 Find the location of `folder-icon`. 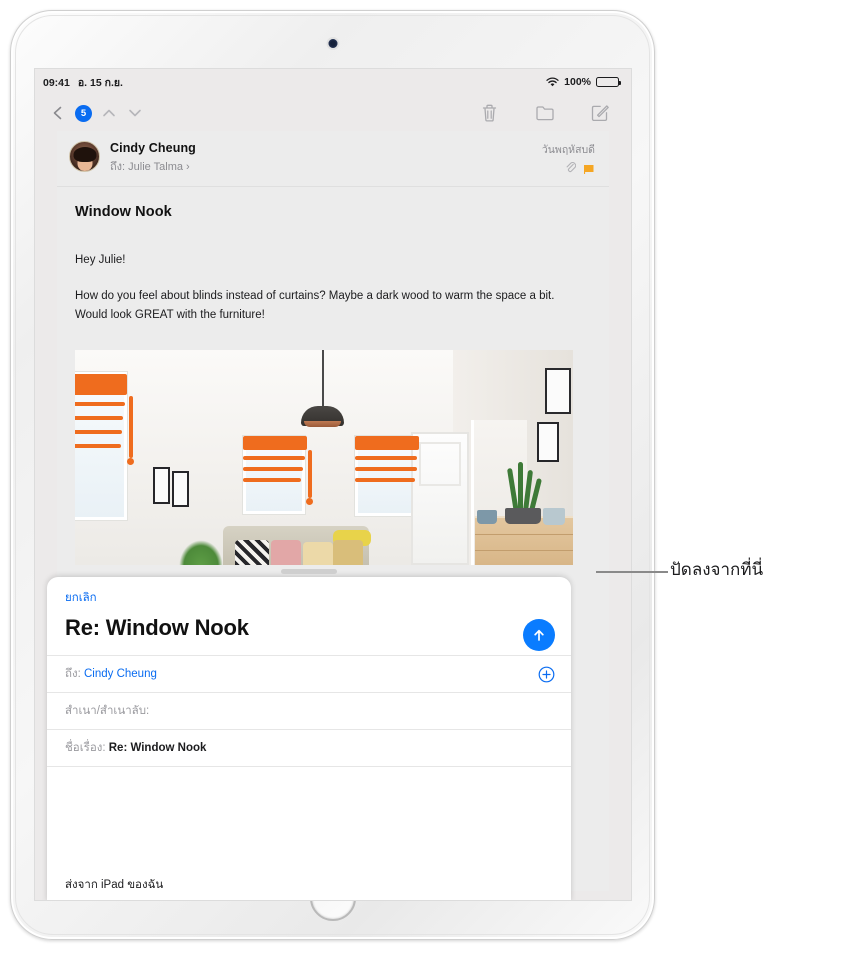

folder-icon is located at coordinates (544, 113).